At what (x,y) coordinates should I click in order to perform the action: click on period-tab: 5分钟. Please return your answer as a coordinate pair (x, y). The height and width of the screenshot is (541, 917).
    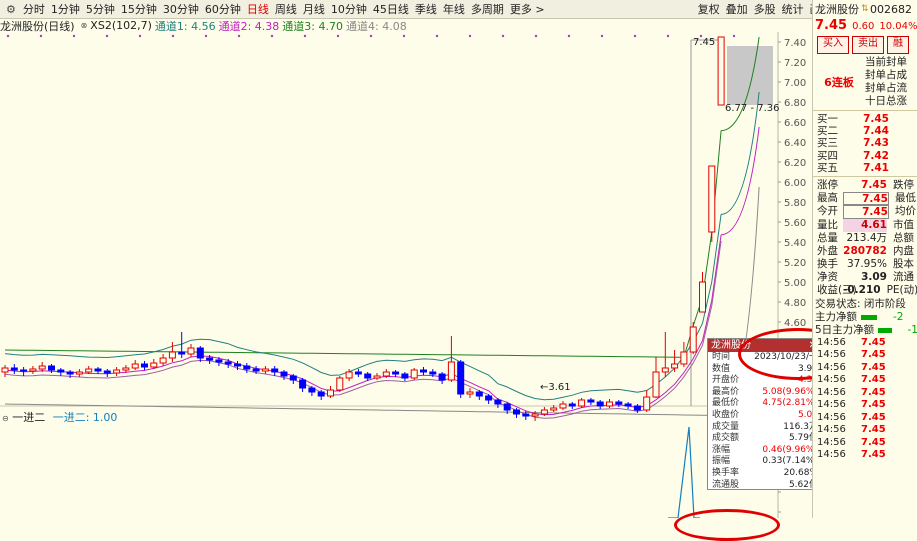
    Looking at the image, I should click on (100, 9).